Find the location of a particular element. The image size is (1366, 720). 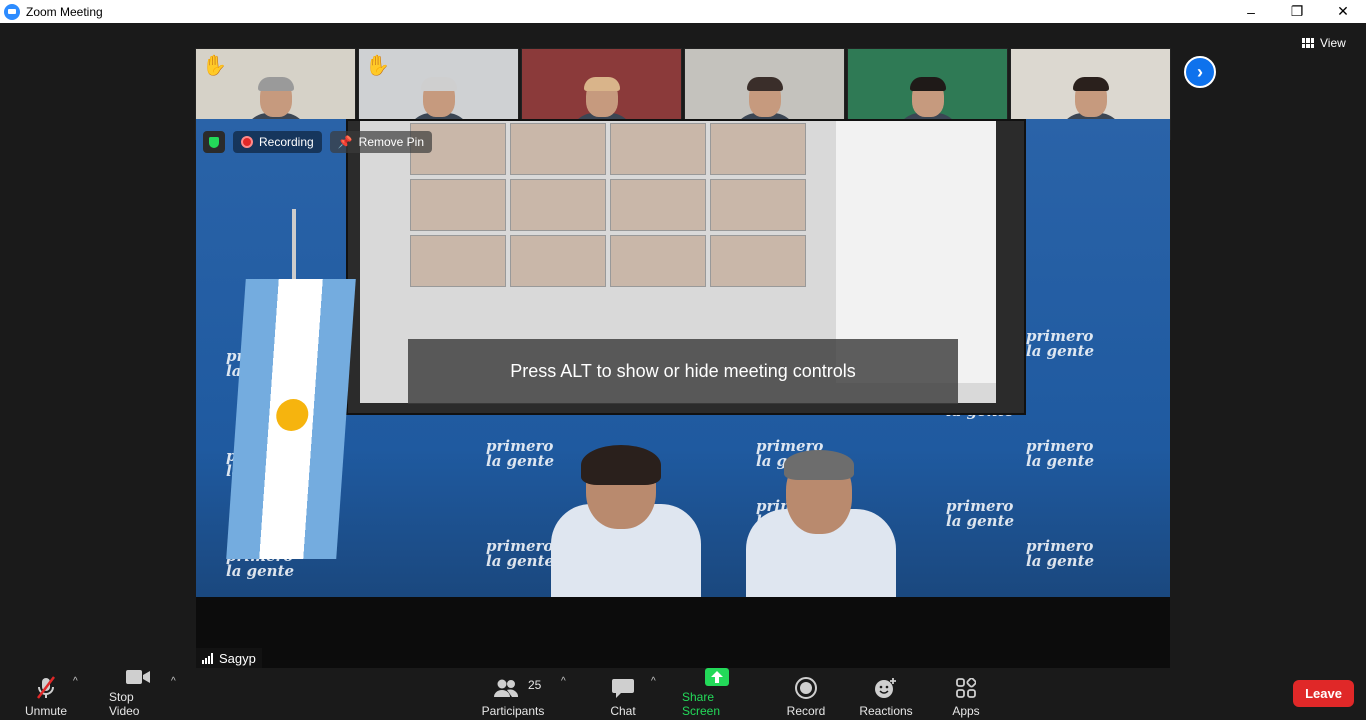

reactions-button: Reactions is located at coordinates (886, 695).